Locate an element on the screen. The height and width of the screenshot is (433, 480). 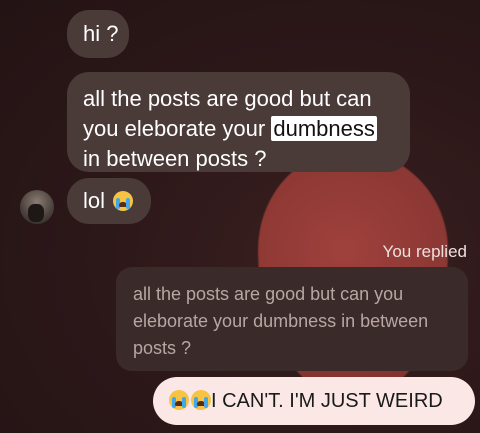
reply-status-label: You replied is located at coordinates (424, 251).